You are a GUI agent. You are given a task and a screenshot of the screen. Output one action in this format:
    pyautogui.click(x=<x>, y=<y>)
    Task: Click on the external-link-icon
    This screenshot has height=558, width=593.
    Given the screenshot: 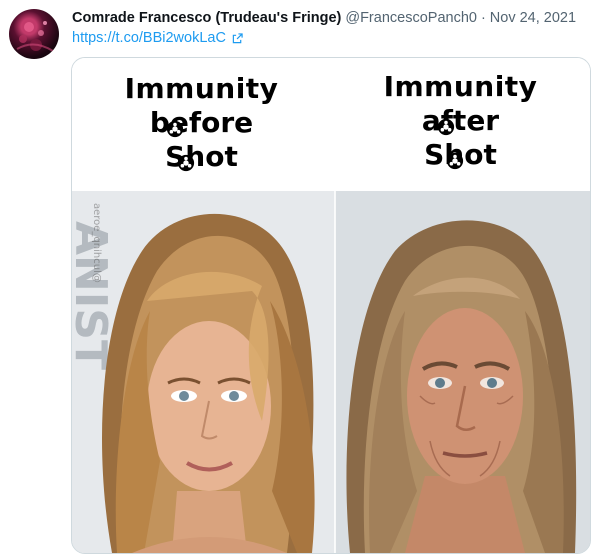 What is the action you would take?
    pyautogui.click(x=237, y=38)
    